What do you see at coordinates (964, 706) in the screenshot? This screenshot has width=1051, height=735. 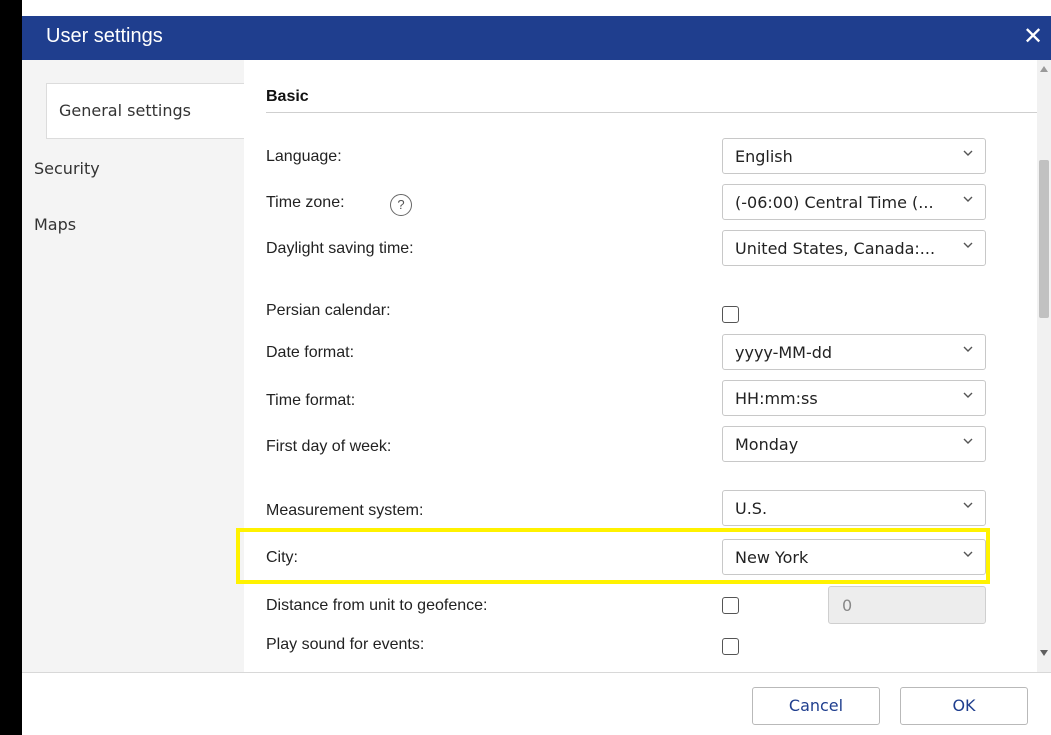 I see `ok-button: OK` at bounding box center [964, 706].